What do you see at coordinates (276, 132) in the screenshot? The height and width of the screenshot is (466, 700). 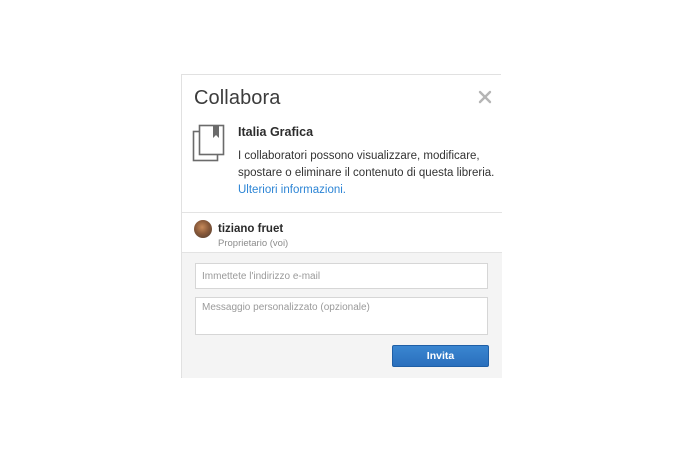 I see `library-name: Italia Grafica` at bounding box center [276, 132].